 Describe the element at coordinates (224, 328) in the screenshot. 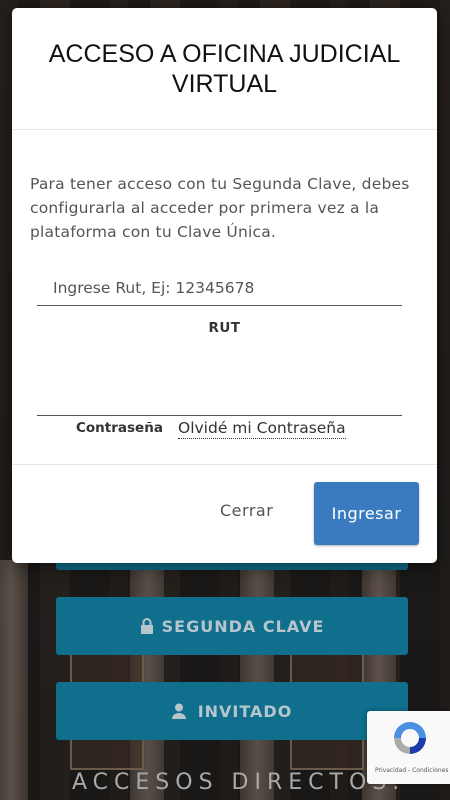

I see `rut-label: RUT` at that location.